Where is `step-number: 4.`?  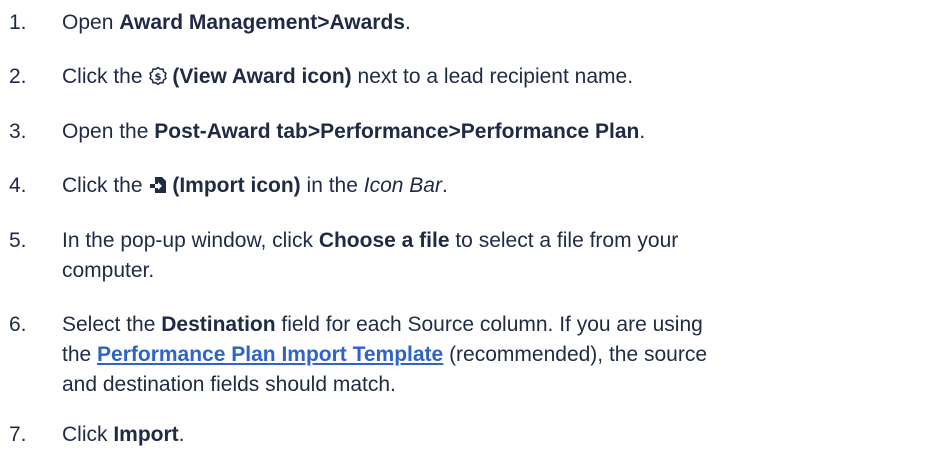 step-number: 4. is located at coordinates (18, 185).